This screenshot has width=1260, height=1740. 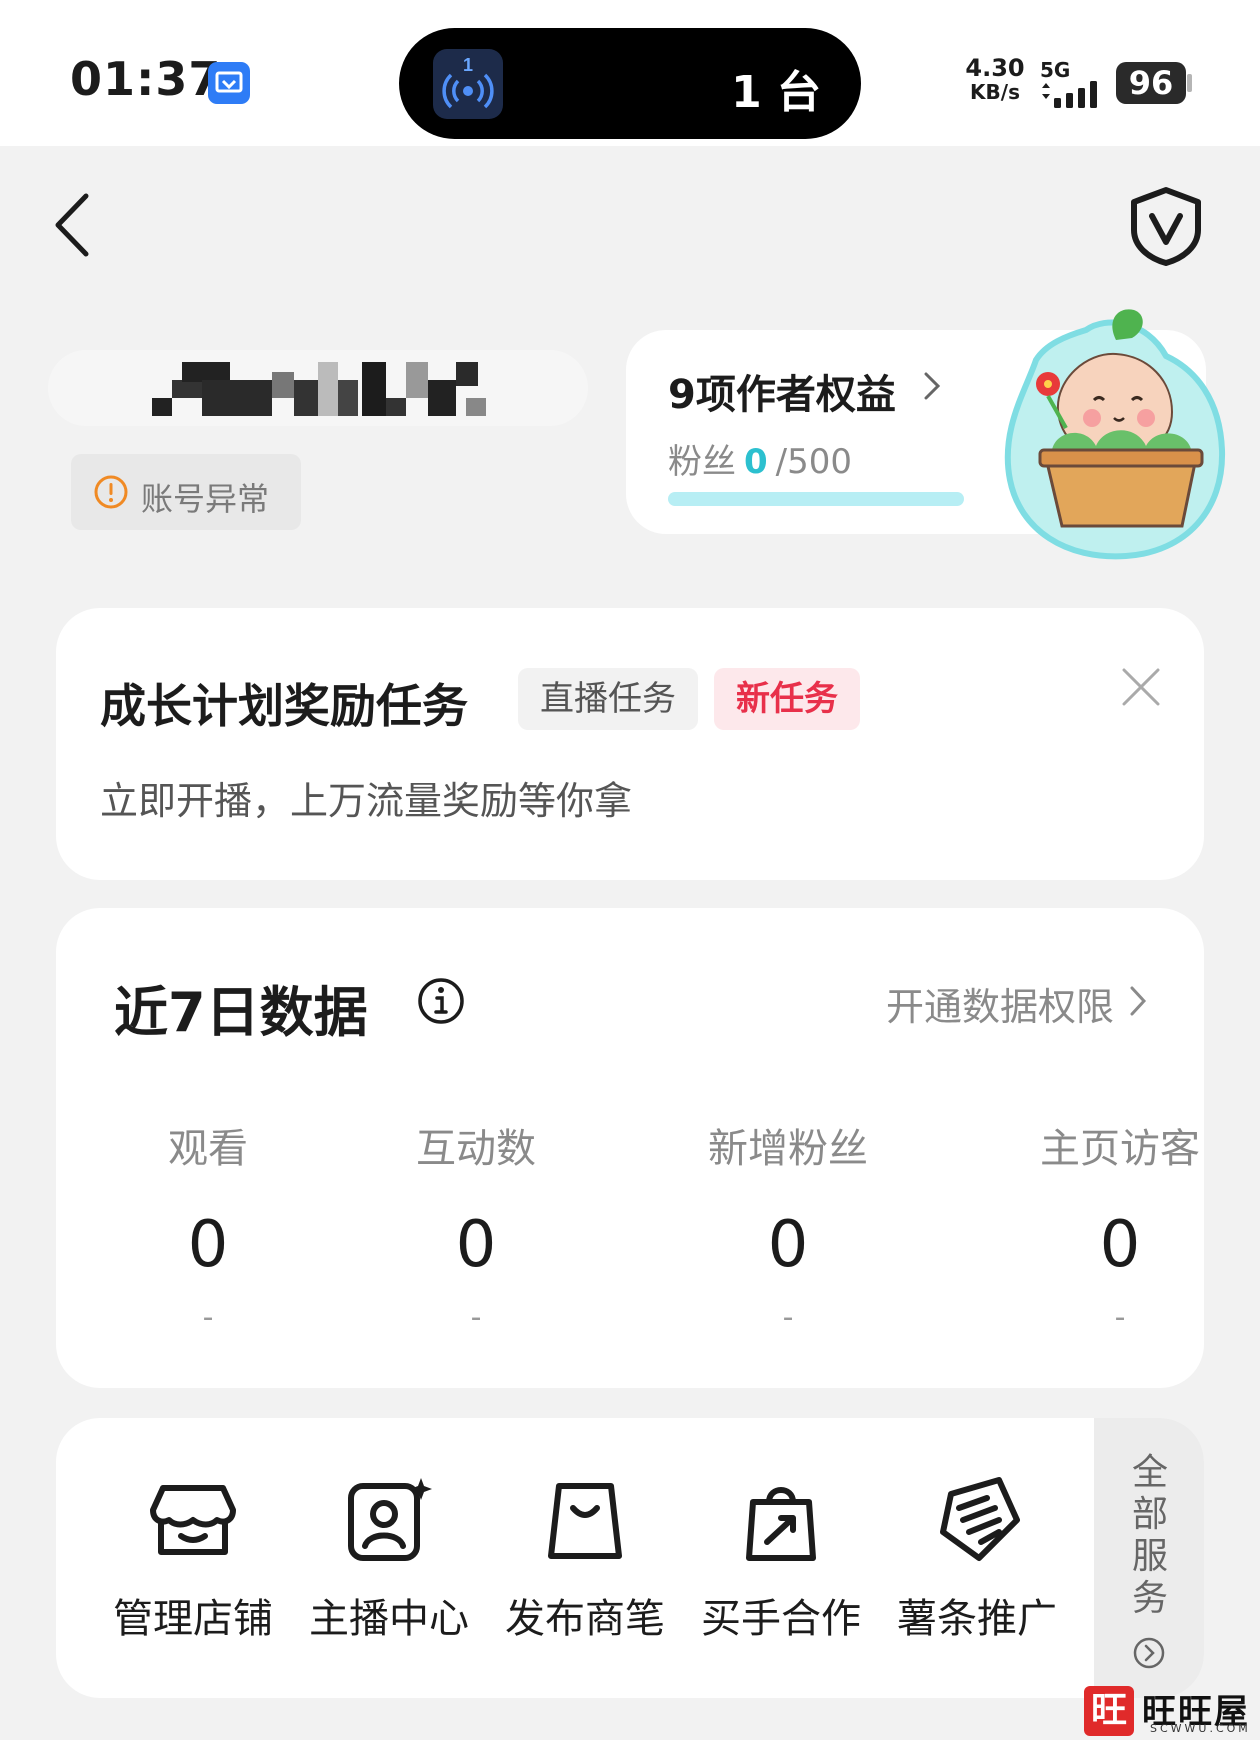 What do you see at coordinates (1170, 1711) in the screenshot?
I see `watermark-logo: 旺 旺旺屋 SCWWU.COM` at bounding box center [1170, 1711].